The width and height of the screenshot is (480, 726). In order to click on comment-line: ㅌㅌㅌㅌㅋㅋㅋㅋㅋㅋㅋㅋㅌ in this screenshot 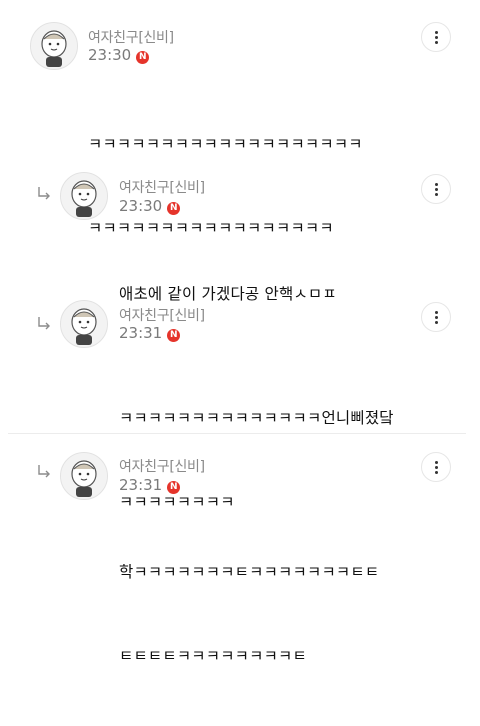, I will do `click(213, 656)`.